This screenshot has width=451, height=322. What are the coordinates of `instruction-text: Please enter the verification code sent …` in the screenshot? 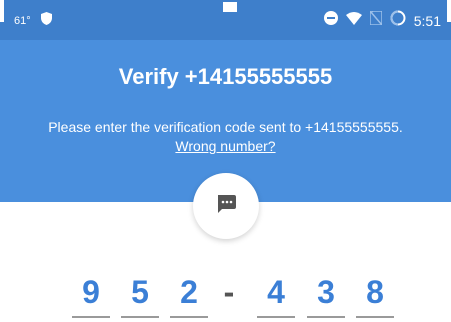 It's located at (225, 127).